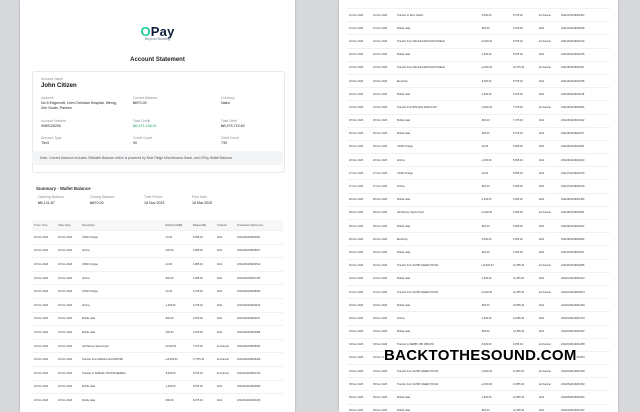  What do you see at coordinates (524, 384) in the screenshot?
I see `table-cell: 13,855.40` at bounding box center [524, 384].